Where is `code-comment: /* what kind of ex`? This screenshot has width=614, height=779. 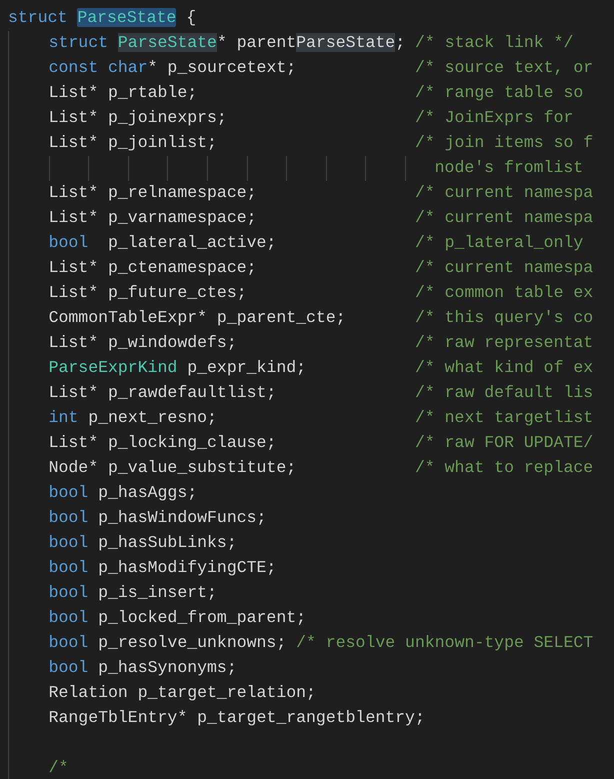
code-comment: /* what kind of ex is located at coordinates (504, 368).